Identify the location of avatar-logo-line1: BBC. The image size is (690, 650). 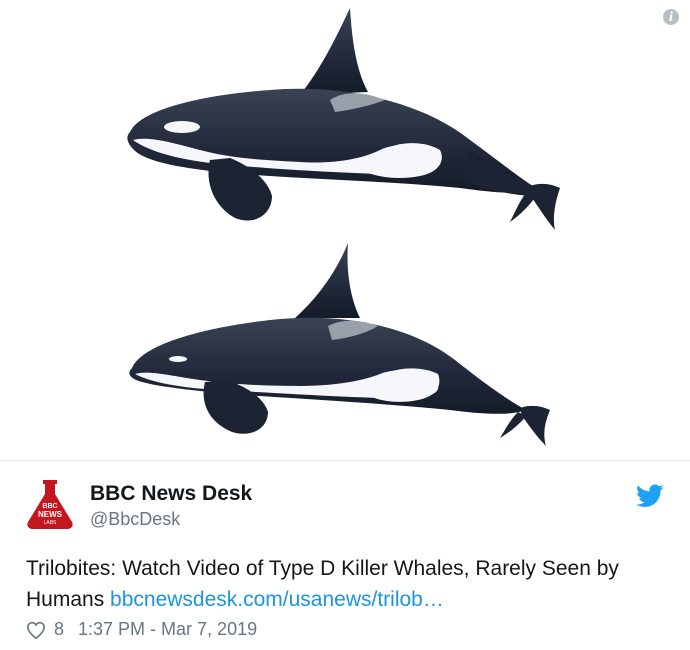
(49, 506).